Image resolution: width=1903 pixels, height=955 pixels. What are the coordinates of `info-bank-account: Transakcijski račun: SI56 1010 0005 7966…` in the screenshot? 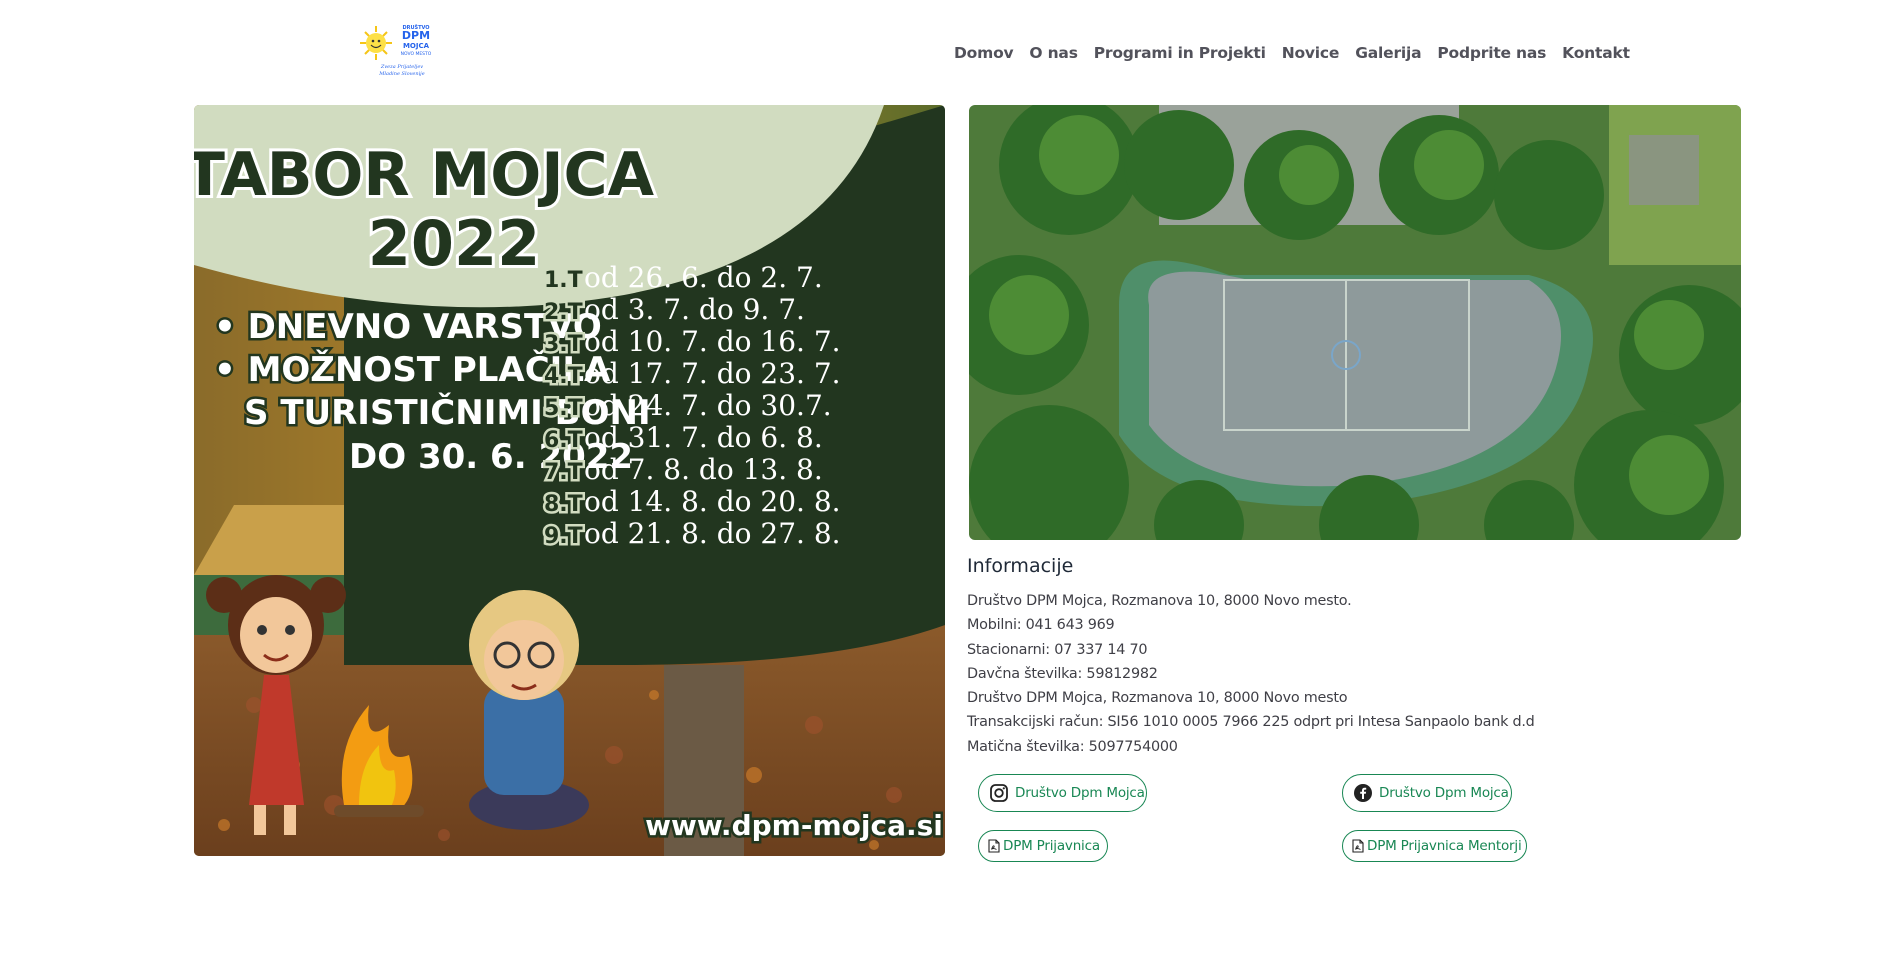 It's located at (1251, 722).